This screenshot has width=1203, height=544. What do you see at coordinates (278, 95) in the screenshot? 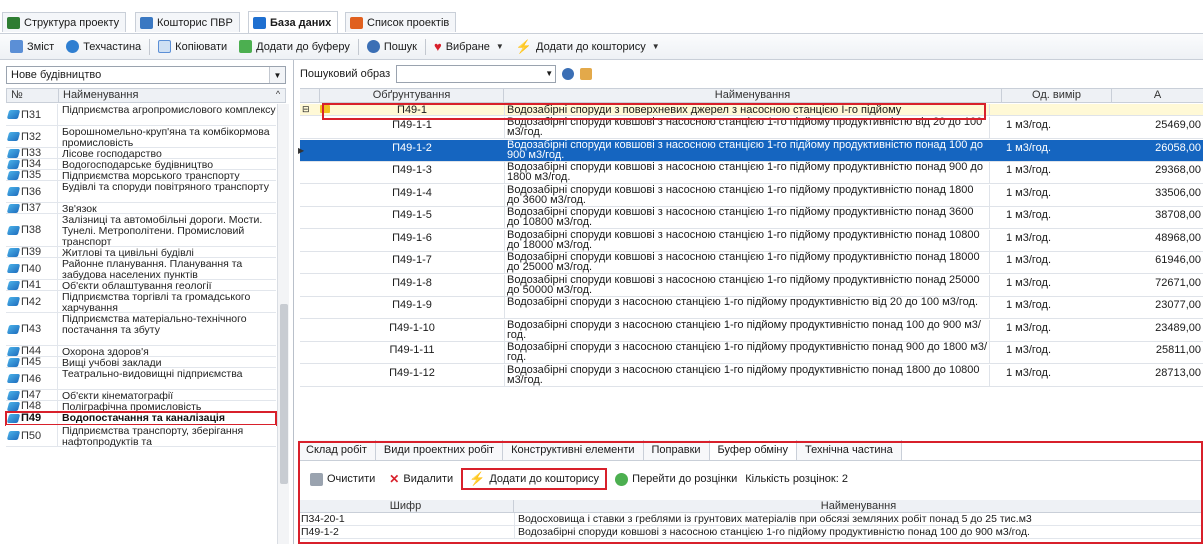
I see `chevron-up-icon: ^` at bounding box center [278, 95].